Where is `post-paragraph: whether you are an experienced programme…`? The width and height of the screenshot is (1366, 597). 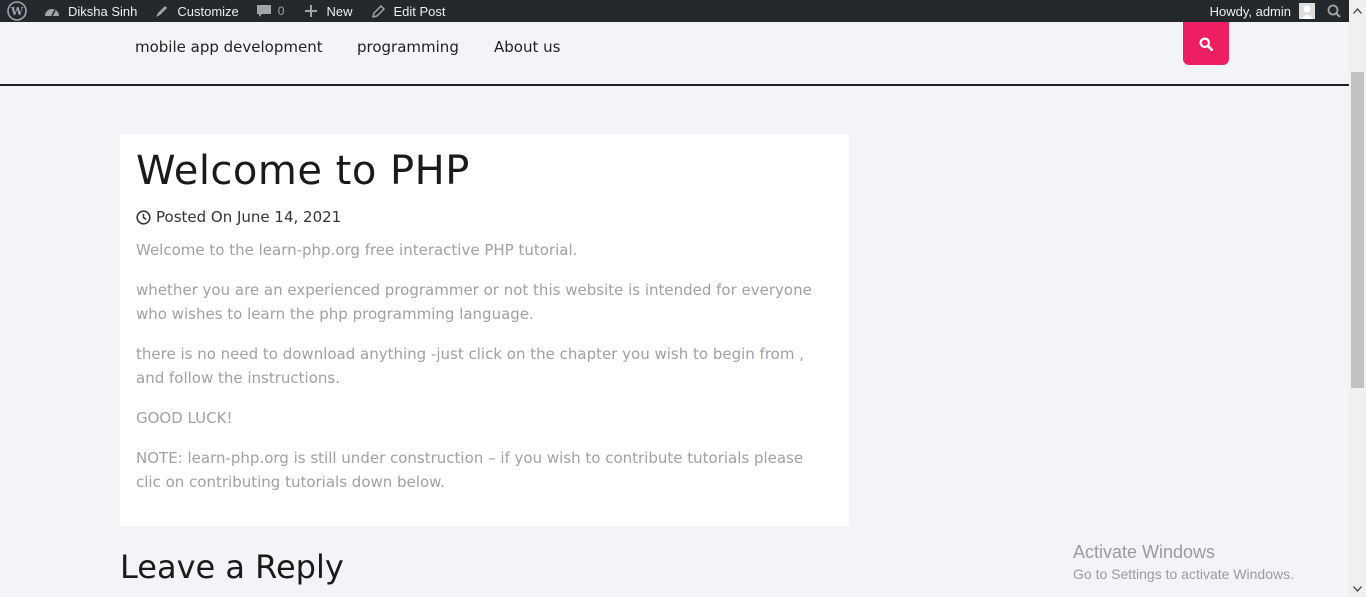
post-paragraph: whether you are an experienced programme… is located at coordinates (474, 302).